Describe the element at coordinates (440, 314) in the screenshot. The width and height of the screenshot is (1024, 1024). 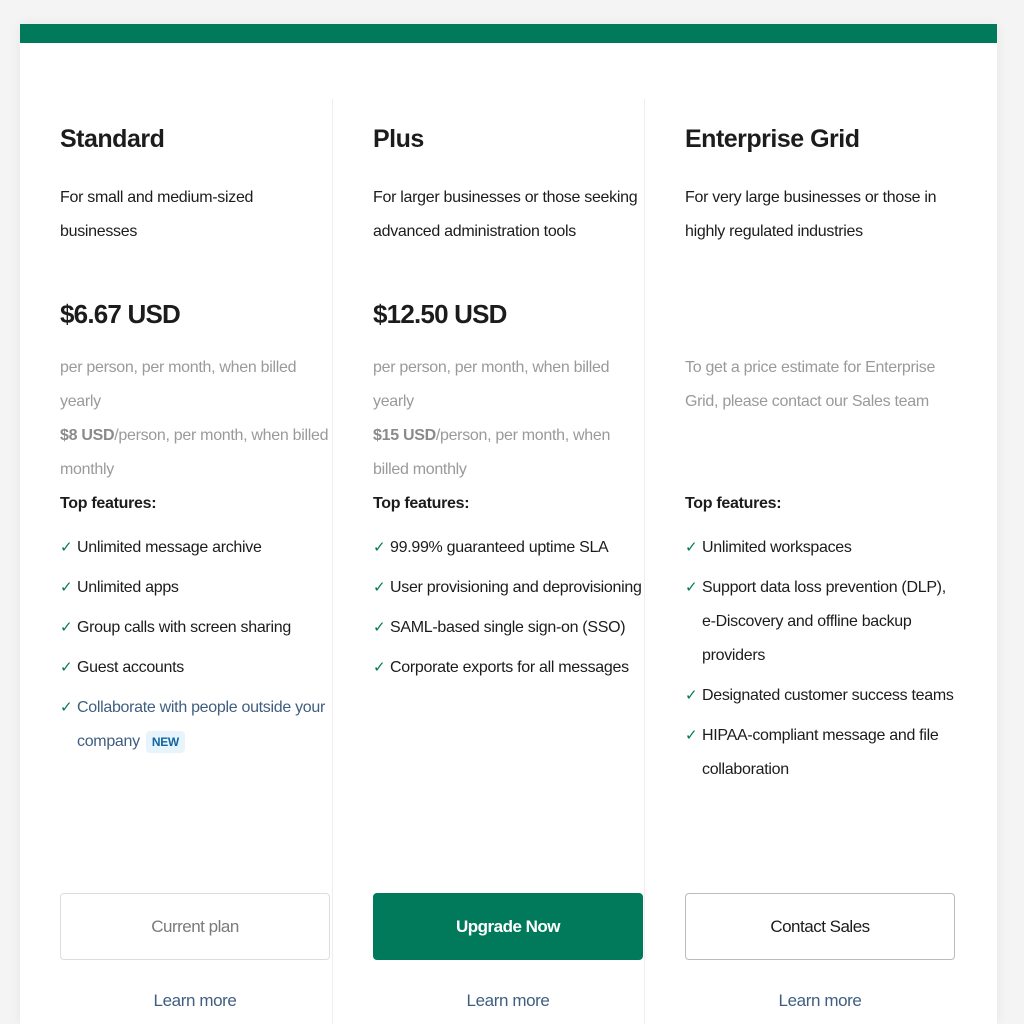
I see `plan-price: $12.50 USD` at that location.